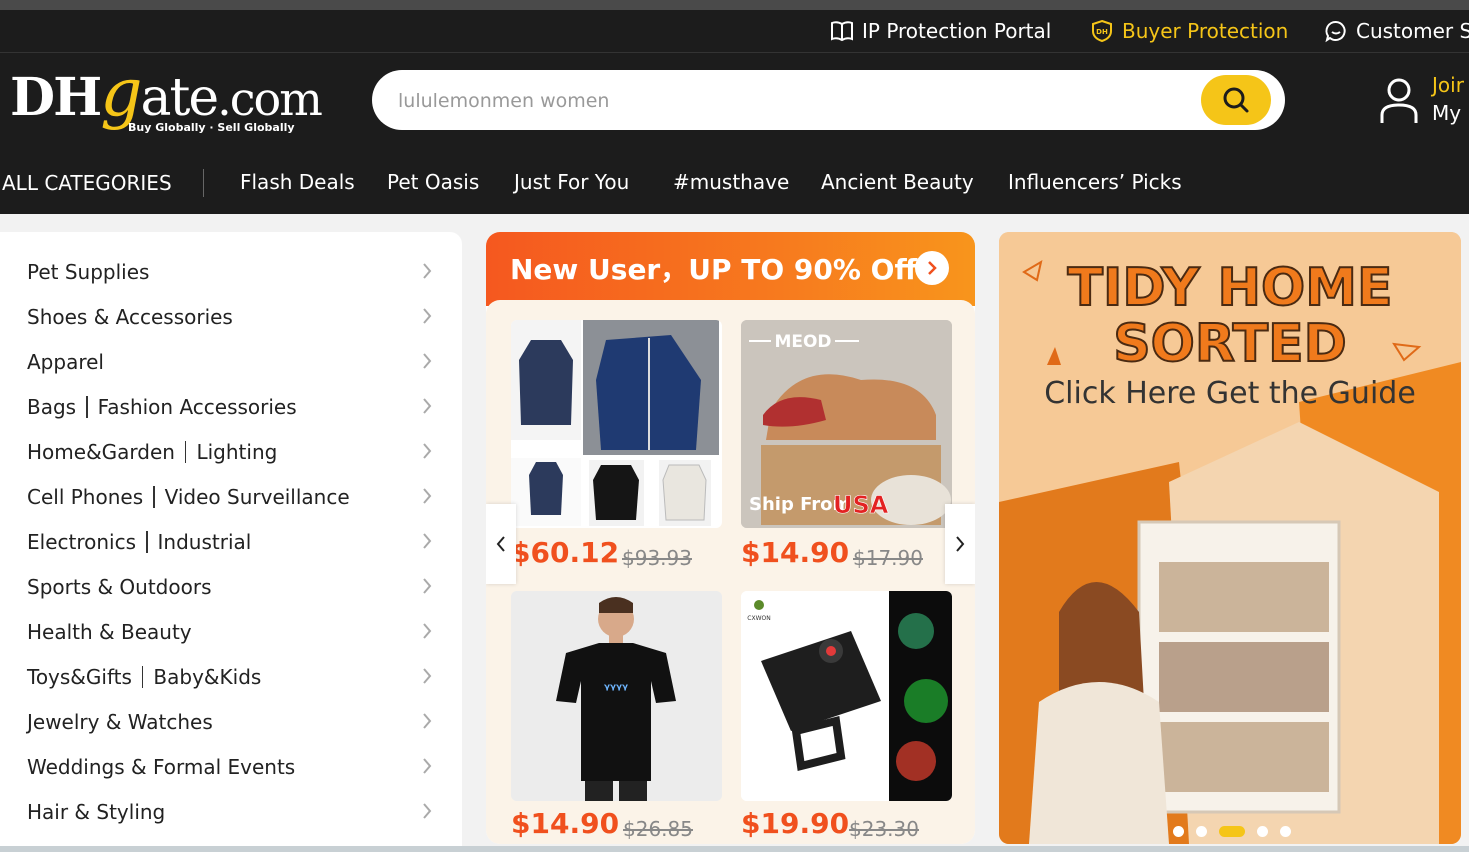 This screenshot has height=852, width=1469. Describe the element at coordinates (237, 812) in the screenshot. I see `sidebar-item-hair: Hair & Styling` at that location.